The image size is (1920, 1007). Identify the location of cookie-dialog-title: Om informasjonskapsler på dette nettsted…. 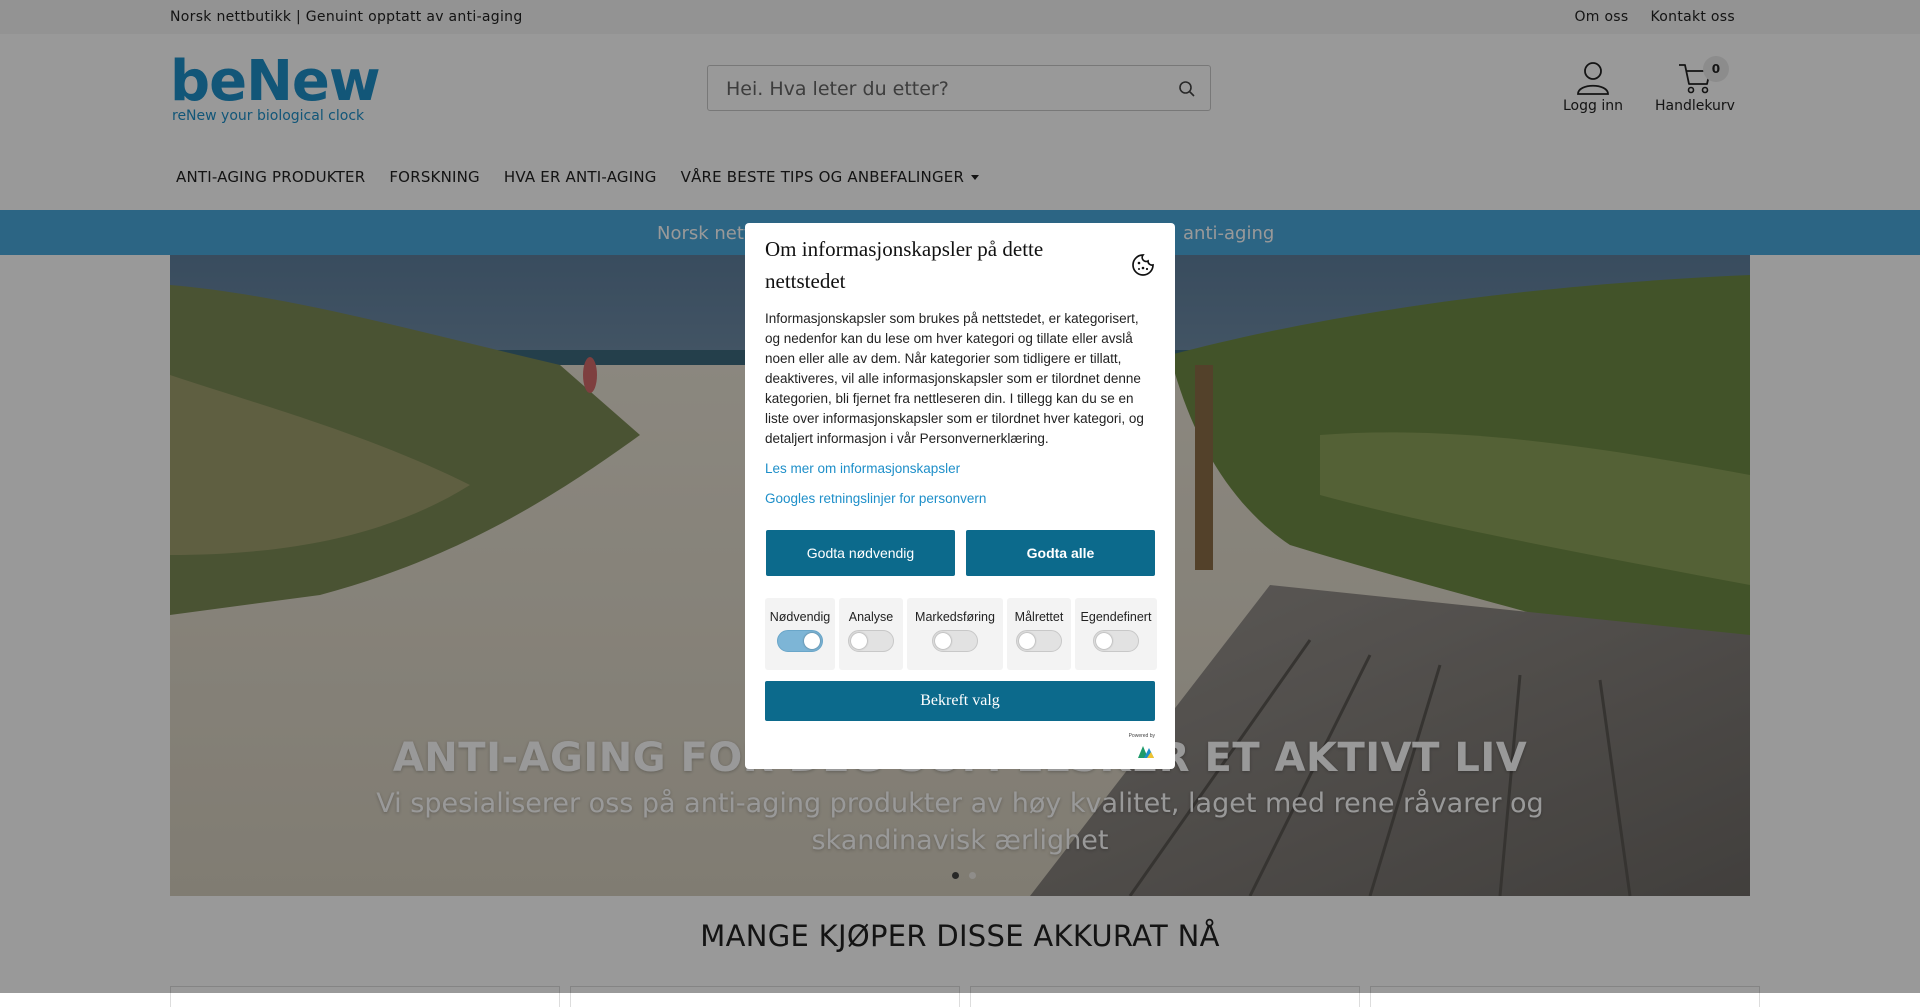
(904, 265).